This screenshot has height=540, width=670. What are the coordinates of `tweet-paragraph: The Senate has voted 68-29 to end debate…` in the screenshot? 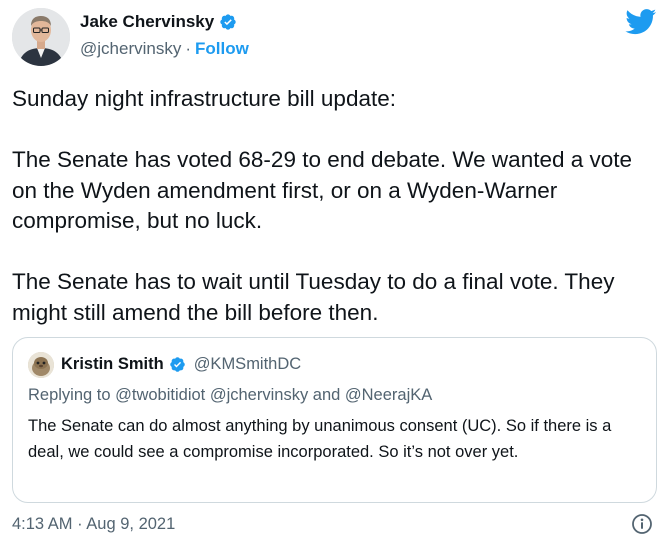 It's located at (322, 190).